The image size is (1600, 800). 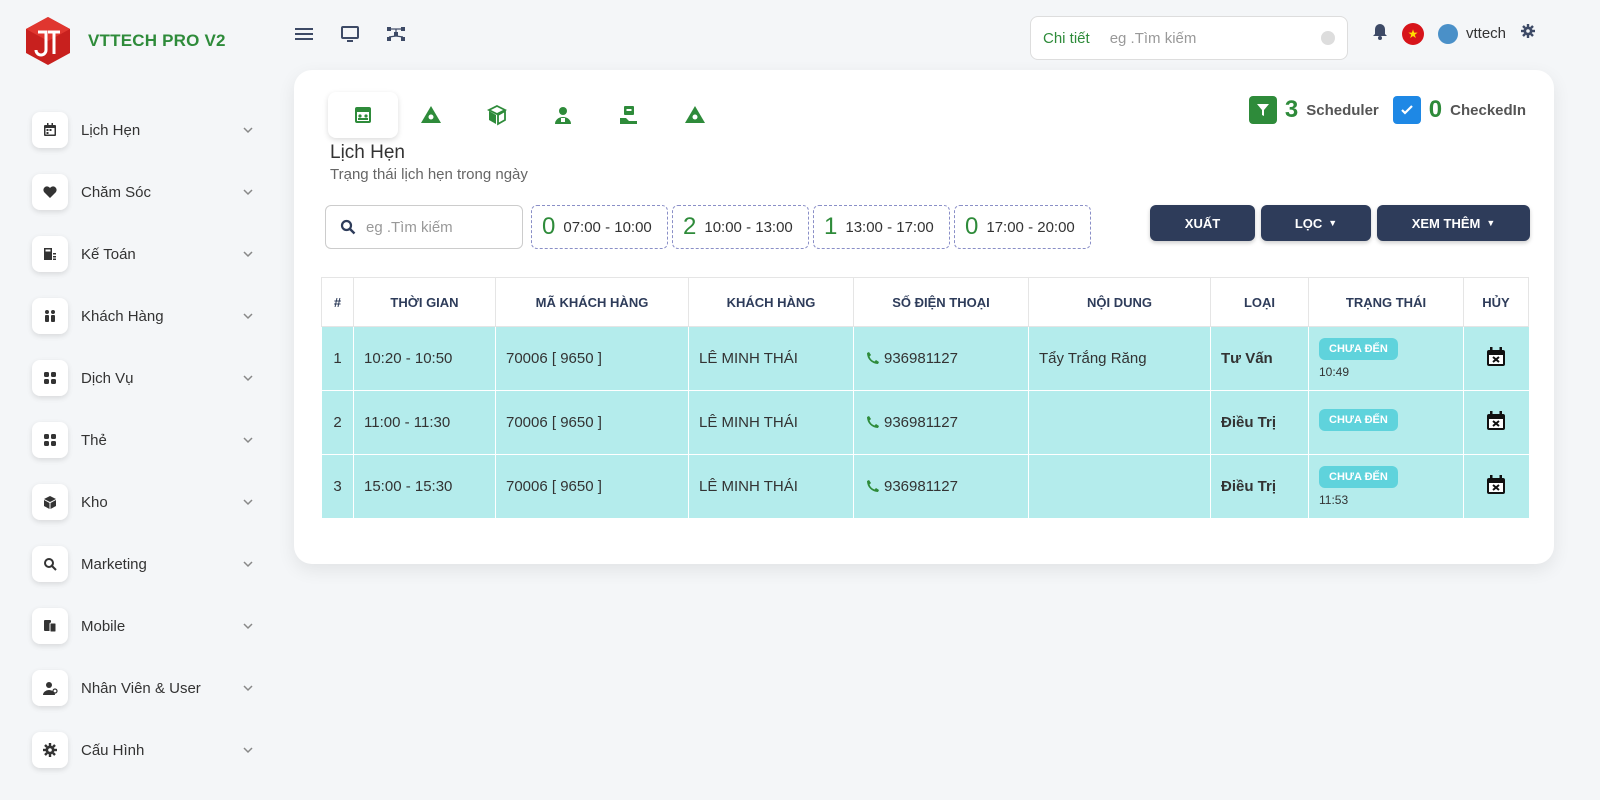 I want to click on status-cell: CHƯA ĐẾN, so click(x=1386, y=422).